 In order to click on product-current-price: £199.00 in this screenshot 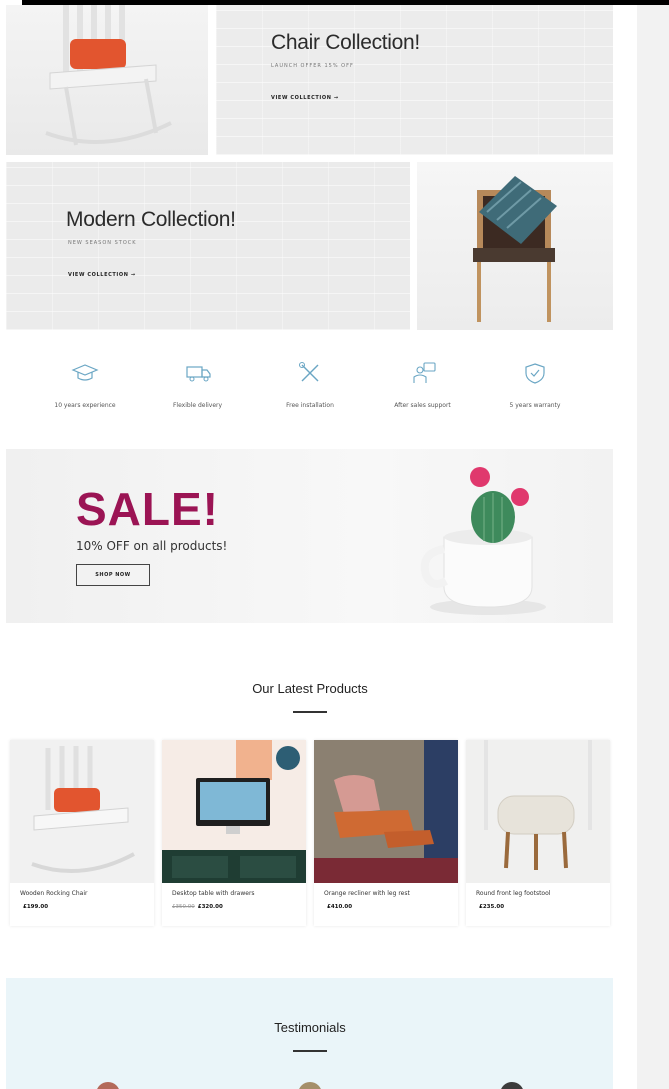, I will do `click(36, 907)`.